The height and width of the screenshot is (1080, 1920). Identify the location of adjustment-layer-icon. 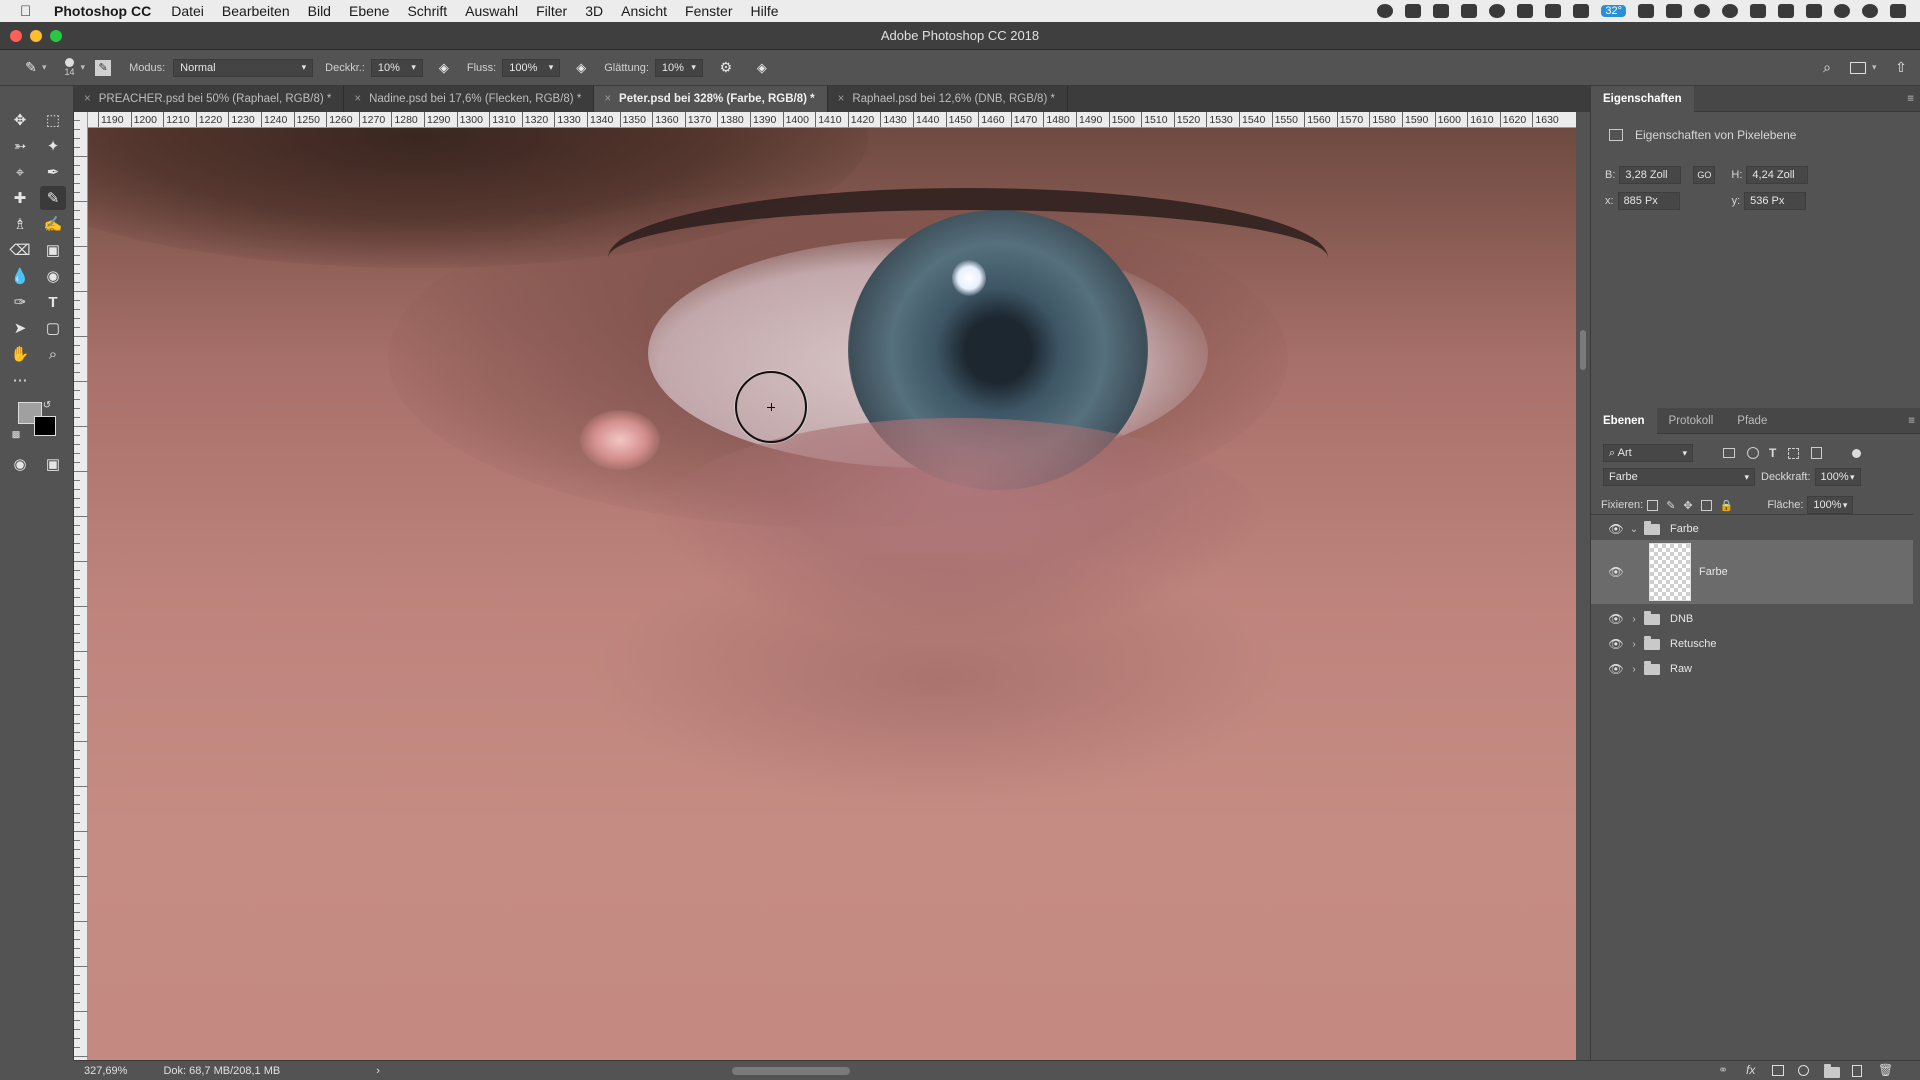
(1803, 1070).